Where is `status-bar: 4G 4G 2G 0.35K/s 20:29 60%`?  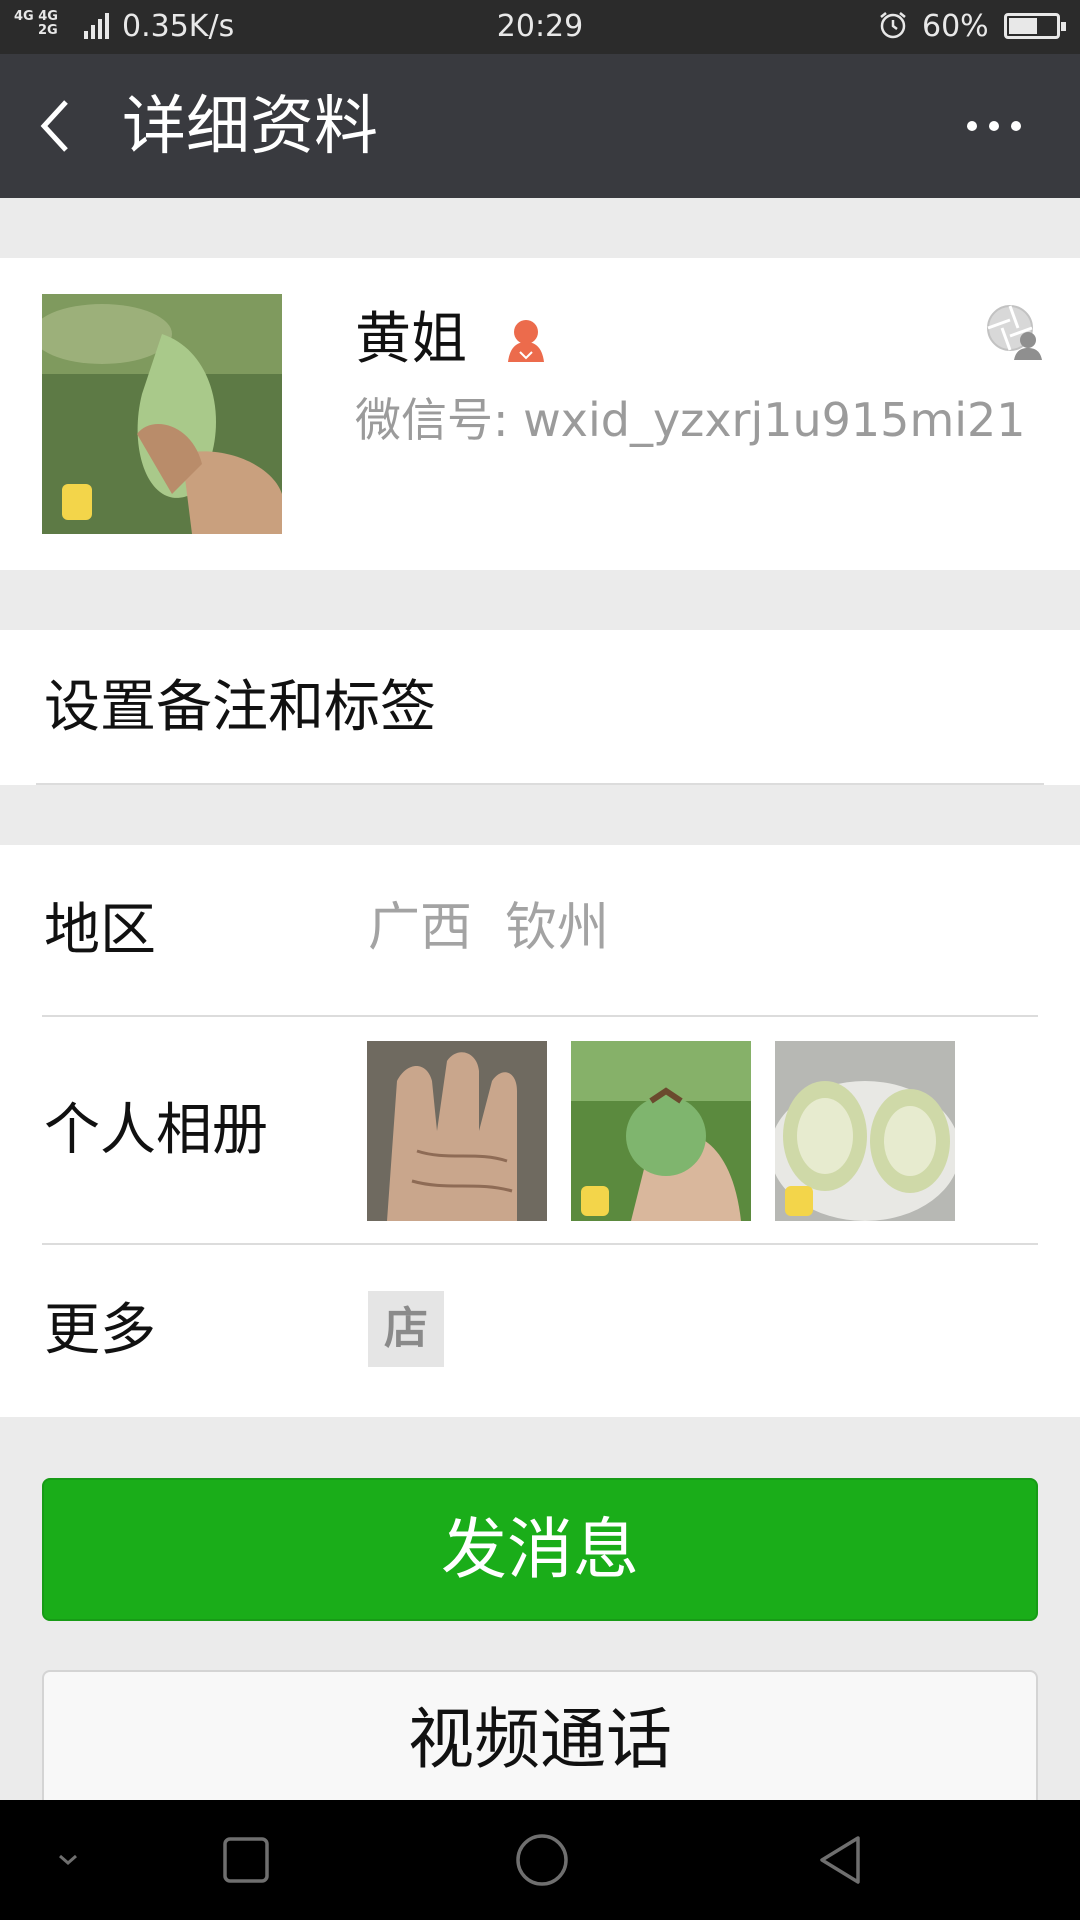
status-bar: 4G 4G 2G 0.35K/s 20:29 60% is located at coordinates (540, 27).